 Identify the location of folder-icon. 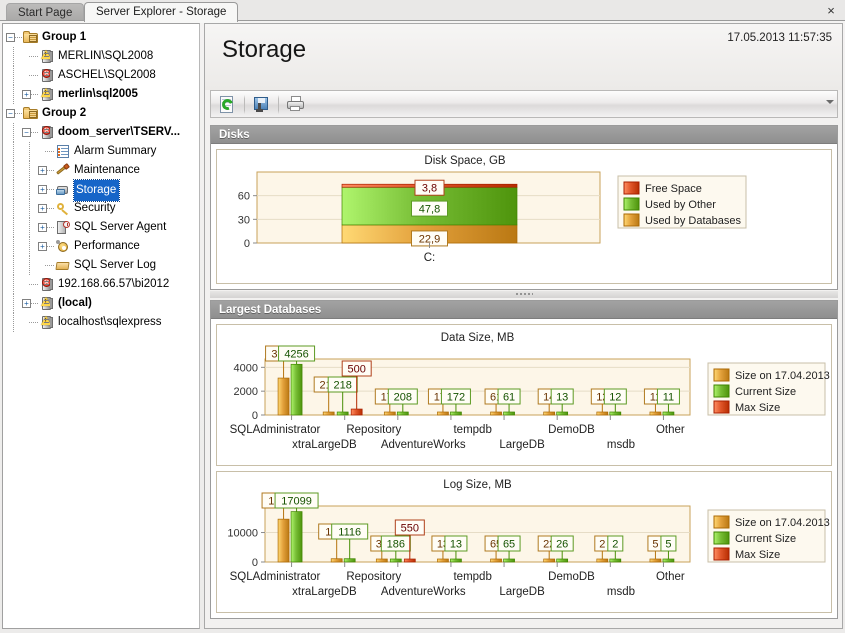
(31, 37).